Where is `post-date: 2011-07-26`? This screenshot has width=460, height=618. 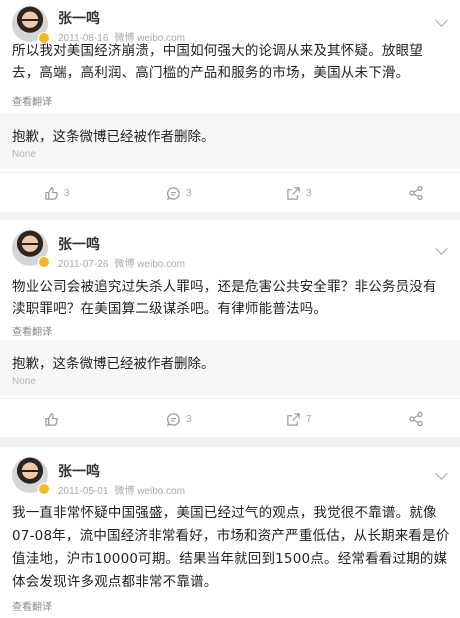
post-date: 2011-07-26 is located at coordinates (83, 264).